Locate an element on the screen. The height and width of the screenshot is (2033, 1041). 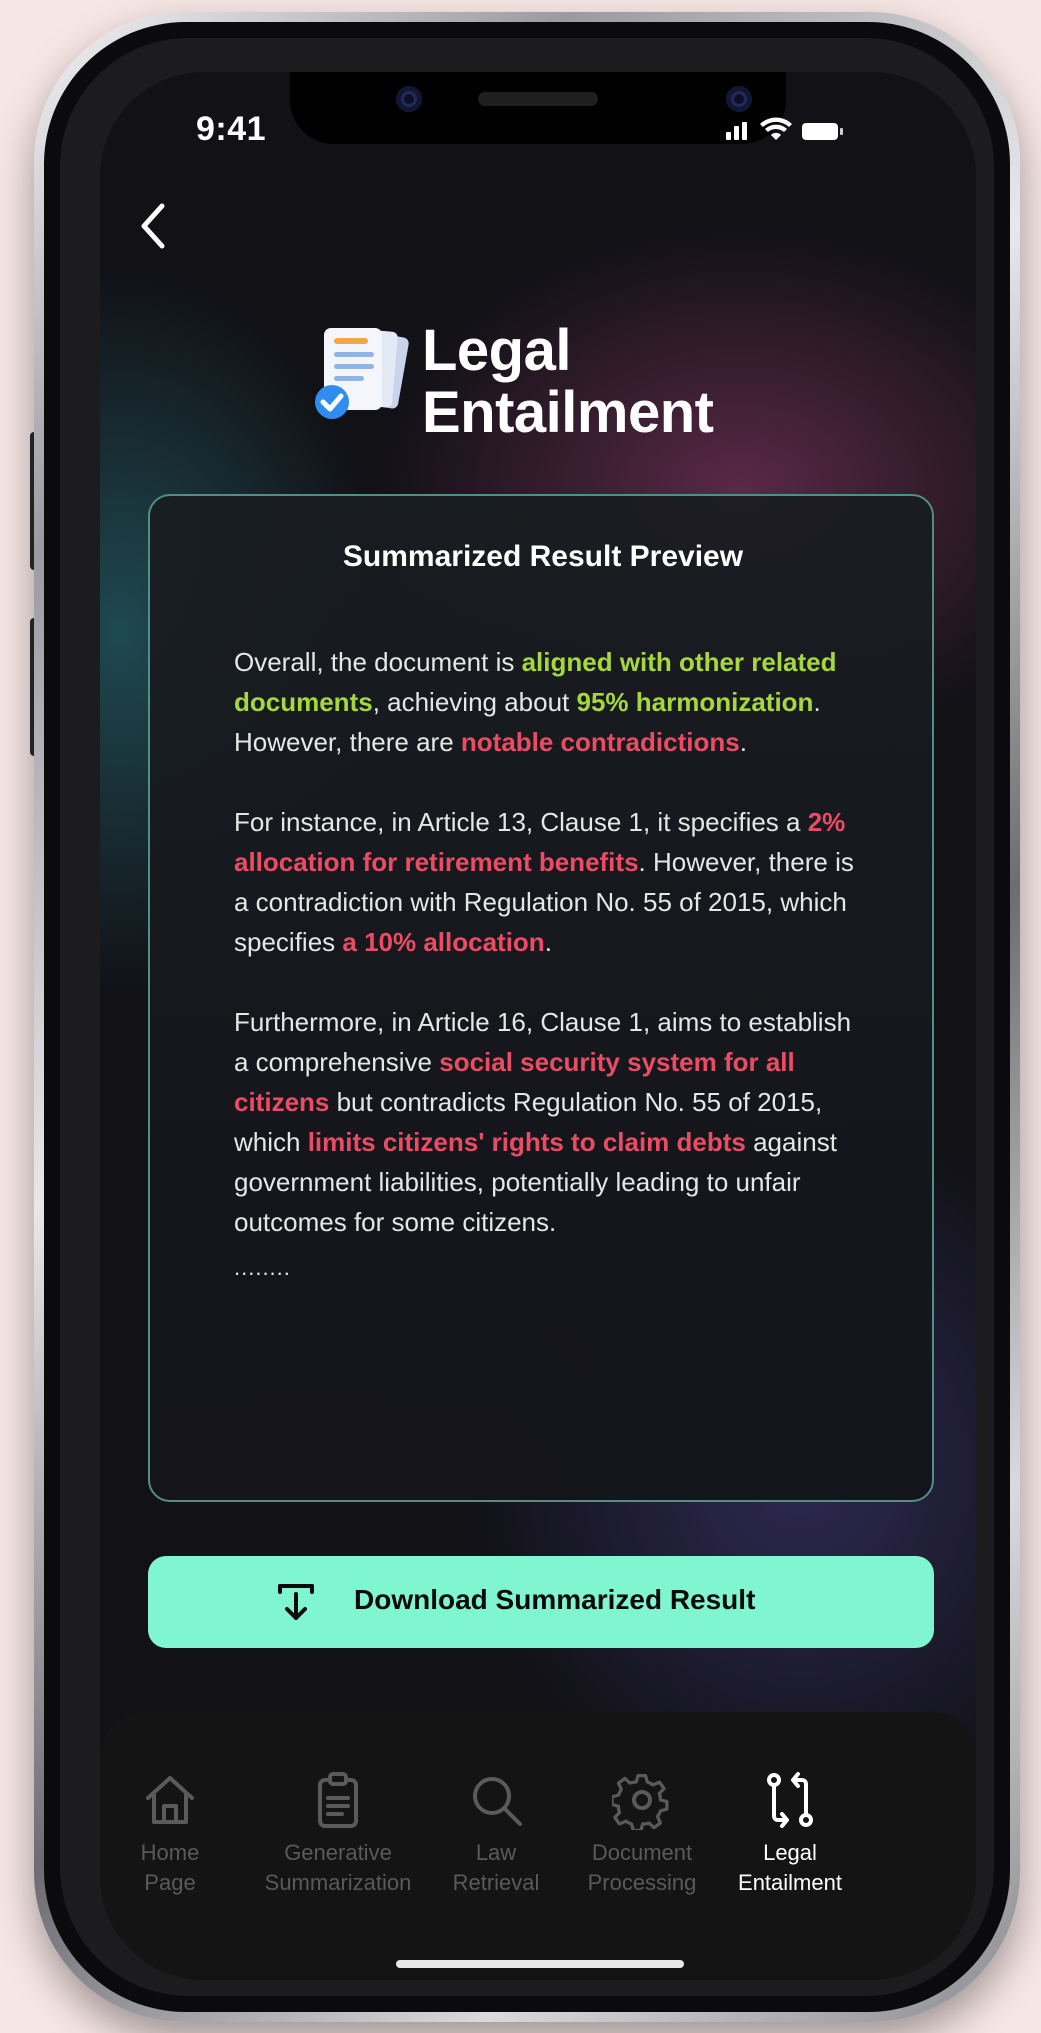
git-compare-icon is located at coordinates (790, 1800).